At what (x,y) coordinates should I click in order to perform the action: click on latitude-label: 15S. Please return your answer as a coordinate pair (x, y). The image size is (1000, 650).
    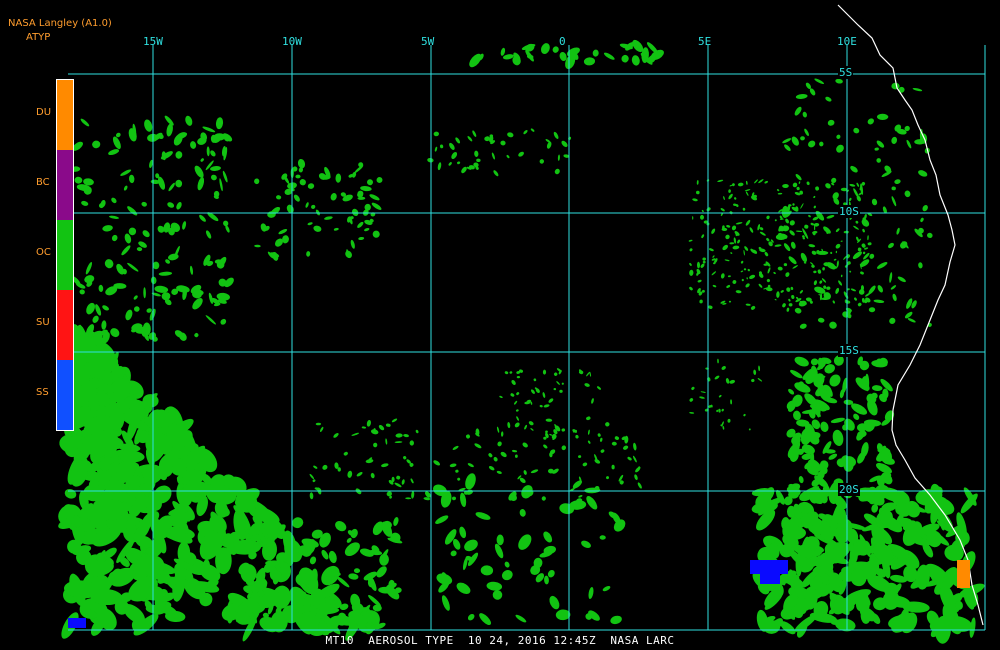
    Looking at the image, I should click on (849, 350).